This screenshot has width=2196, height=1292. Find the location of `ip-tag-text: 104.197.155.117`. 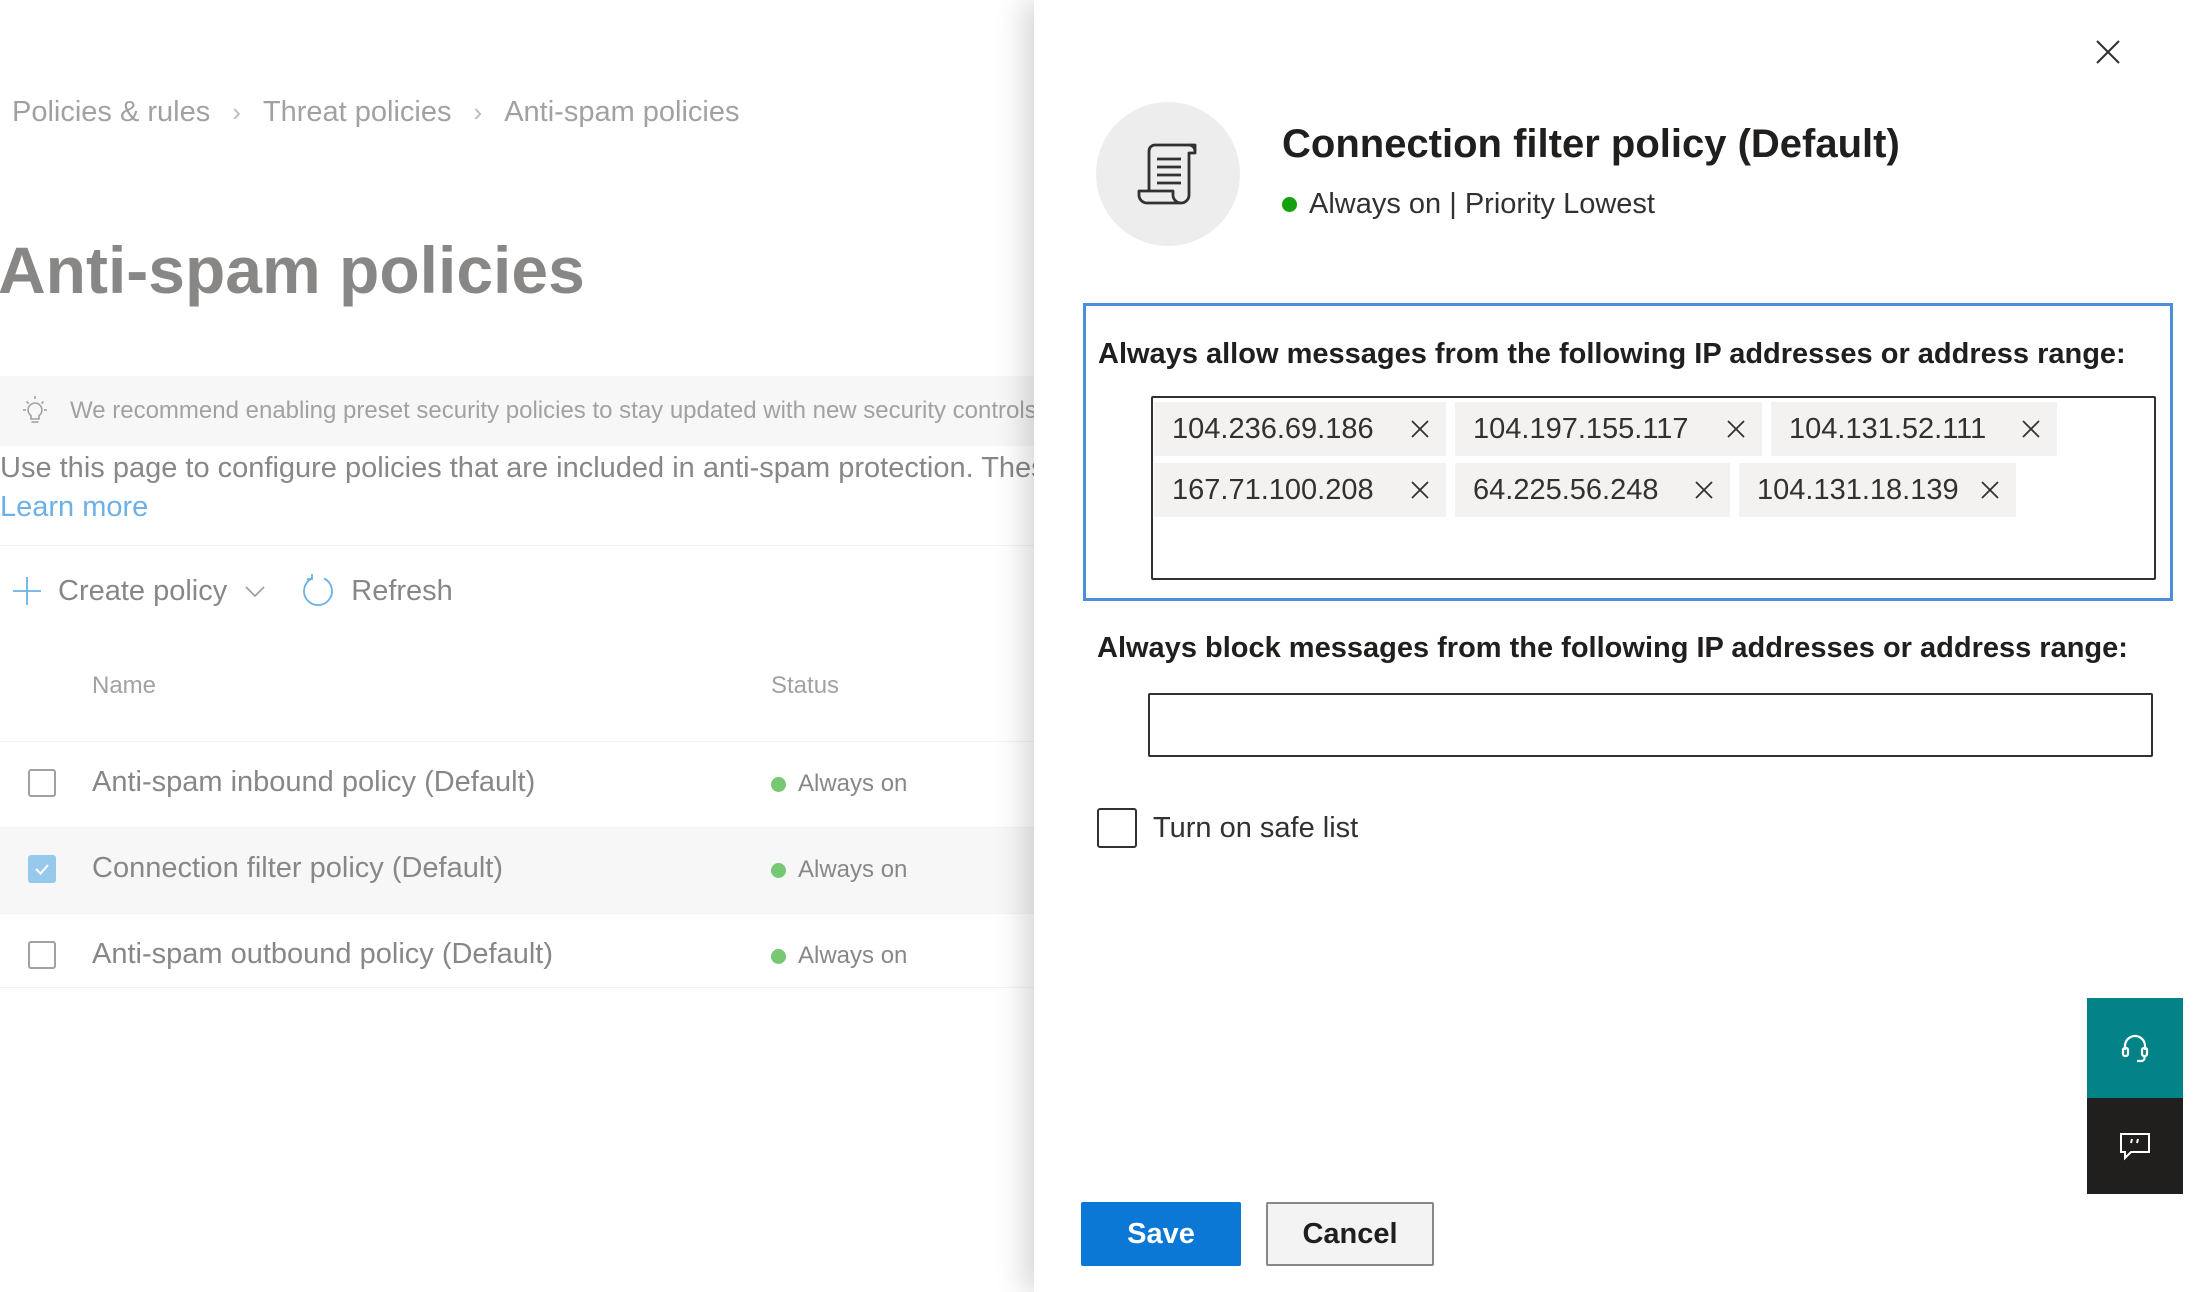

ip-tag-text: 104.197.155.117 is located at coordinates (1581, 428).